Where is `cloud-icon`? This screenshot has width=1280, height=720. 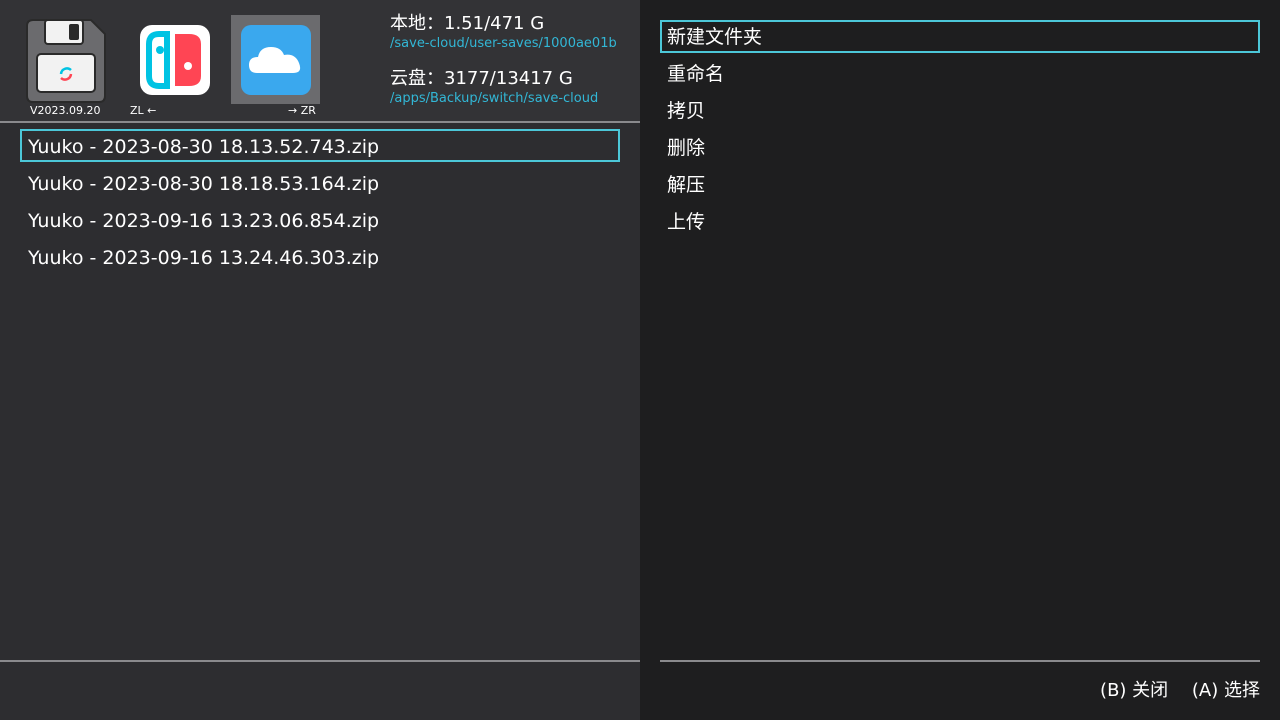 cloud-icon is located at coordinates (276, 60).